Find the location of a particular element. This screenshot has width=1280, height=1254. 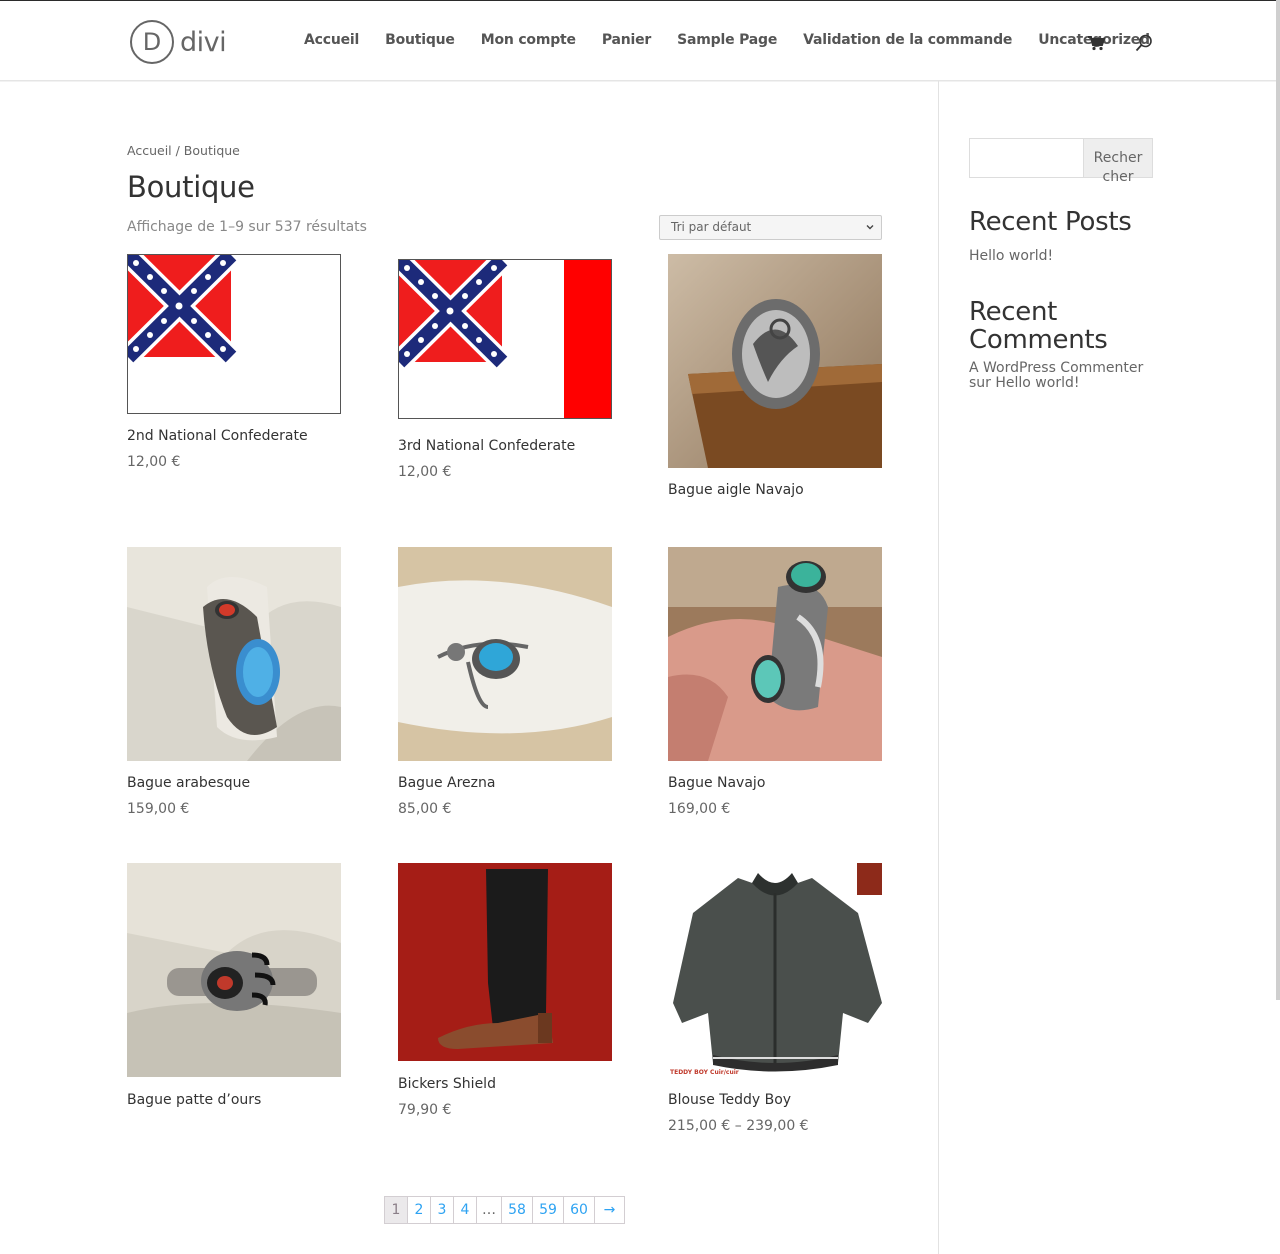

page-link: 60 is located at coordinates (579, 1210).